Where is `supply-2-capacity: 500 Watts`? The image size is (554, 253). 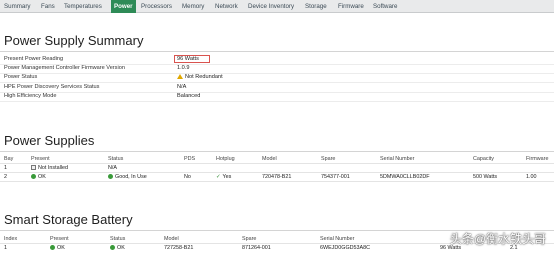
supply-2-capacity: 500 Watts is located at coordinates (485, 177).